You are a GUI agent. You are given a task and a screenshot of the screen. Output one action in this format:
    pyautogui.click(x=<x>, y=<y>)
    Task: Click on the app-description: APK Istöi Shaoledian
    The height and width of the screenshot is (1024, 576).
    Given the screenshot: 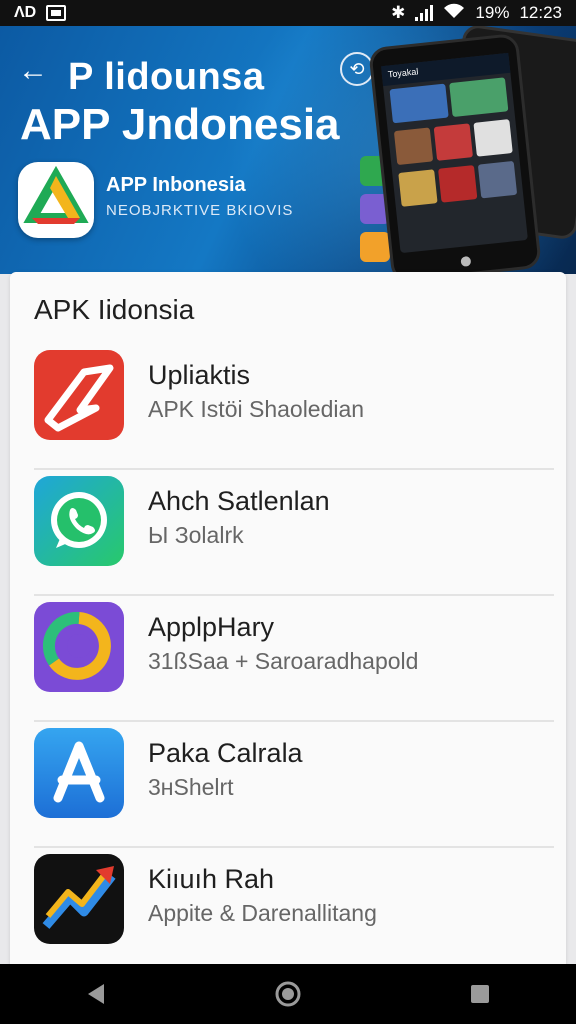 What is the action you would take?
    pyautogui.click(x=256, y=409)
    